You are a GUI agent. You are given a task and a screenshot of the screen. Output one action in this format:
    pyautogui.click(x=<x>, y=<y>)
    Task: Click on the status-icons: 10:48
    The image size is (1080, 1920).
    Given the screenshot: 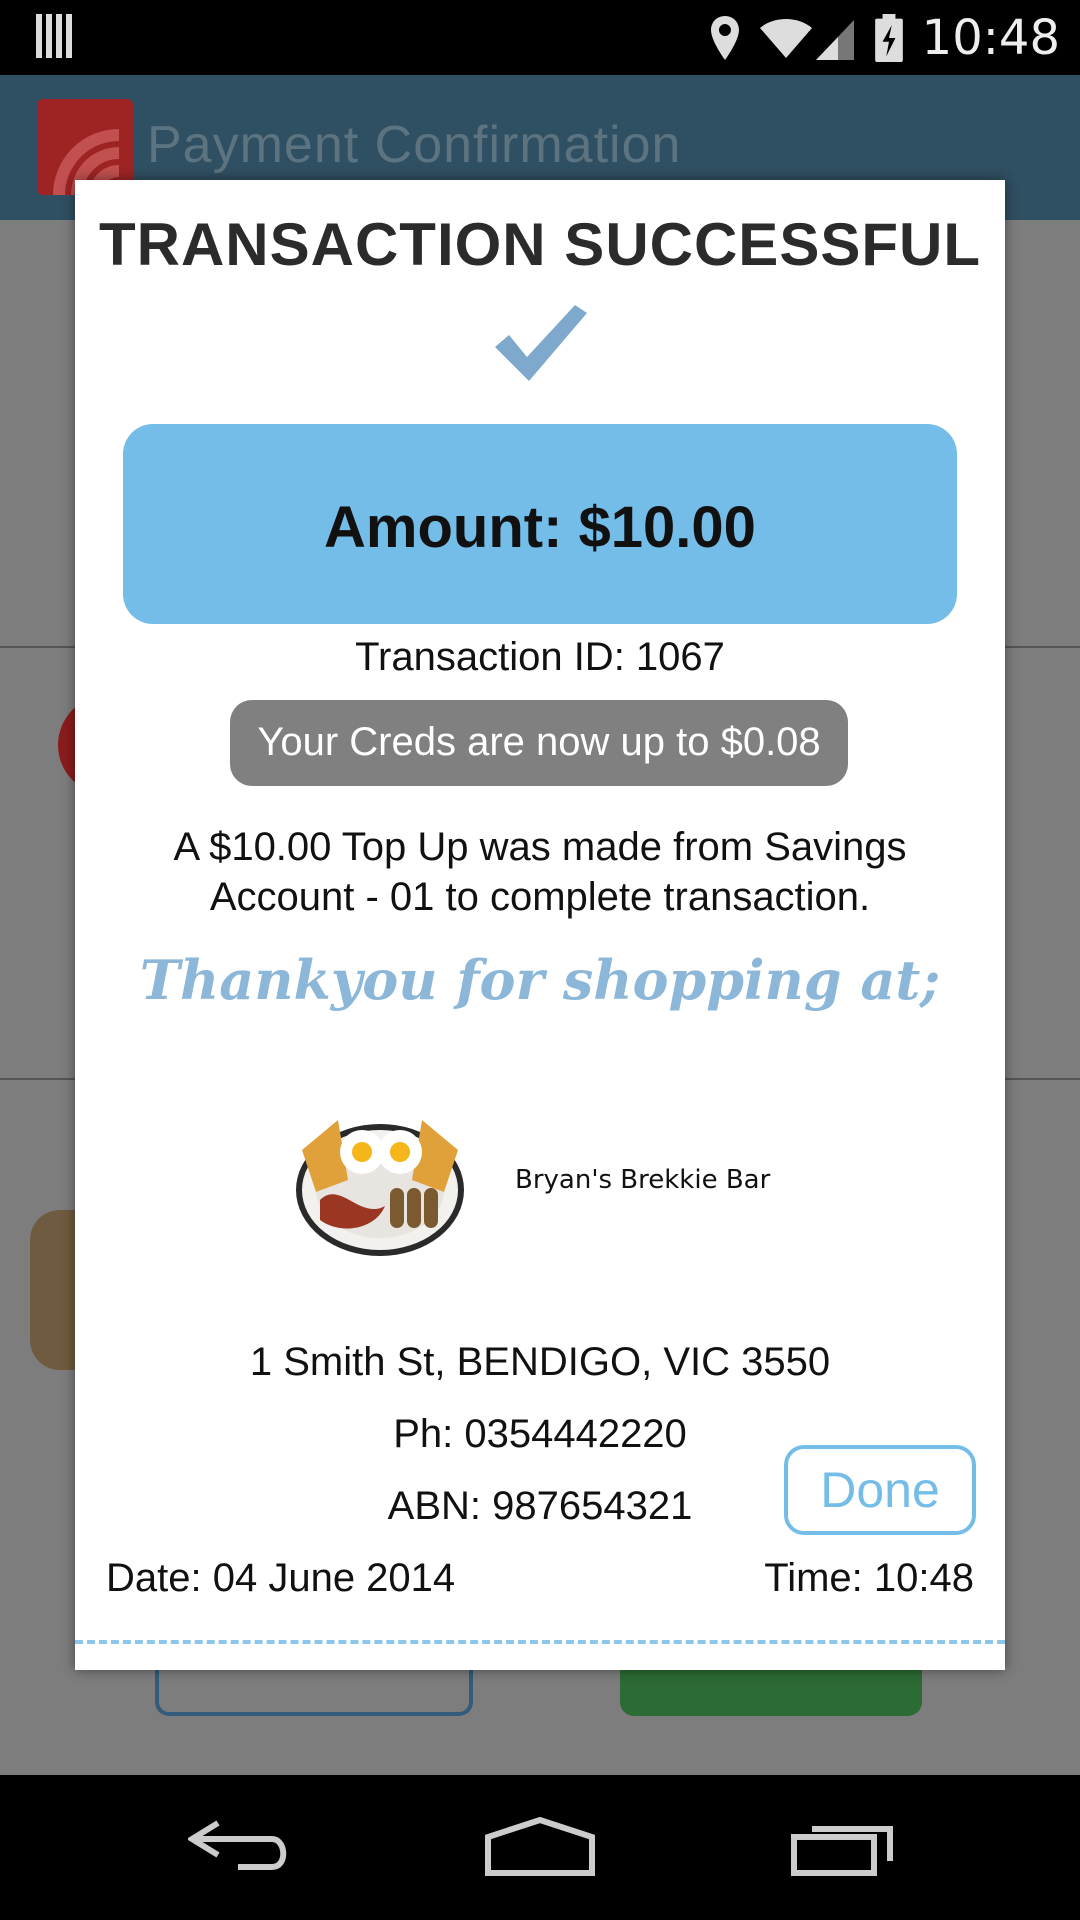 What is the action you would take?
    pyautogui.click(x=876, y=38)
    